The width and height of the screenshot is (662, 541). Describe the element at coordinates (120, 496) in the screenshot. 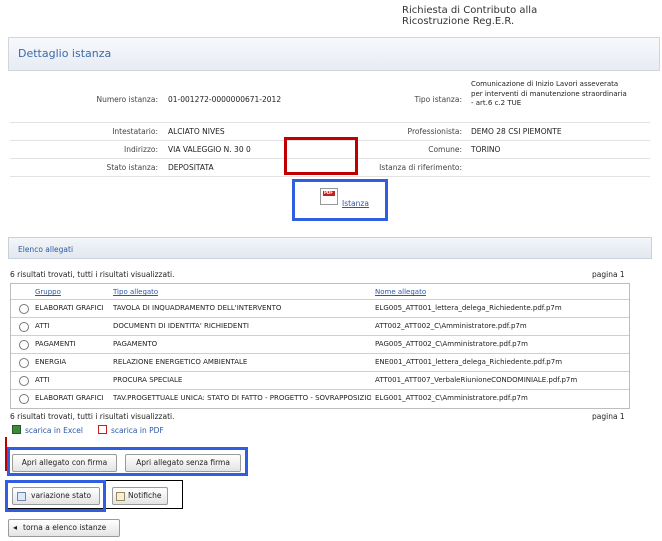

I see `notifiche-icon` at that location.